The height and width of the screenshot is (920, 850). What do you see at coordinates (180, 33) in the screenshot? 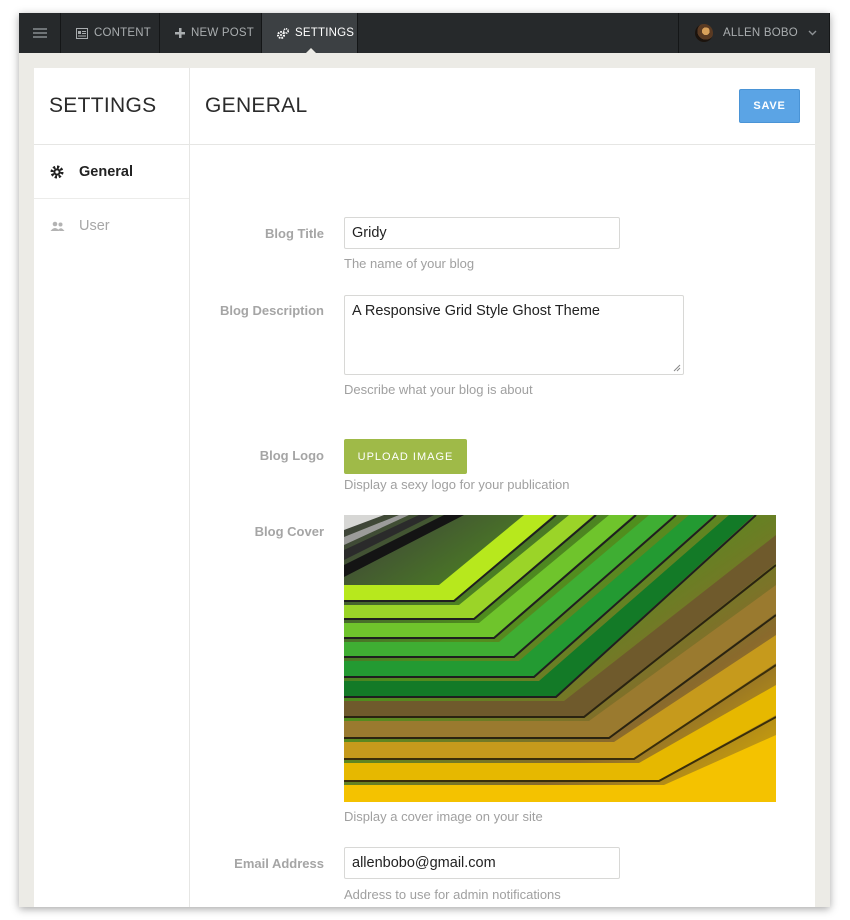
I see `plus-icon` at bounding box center [180, 33].